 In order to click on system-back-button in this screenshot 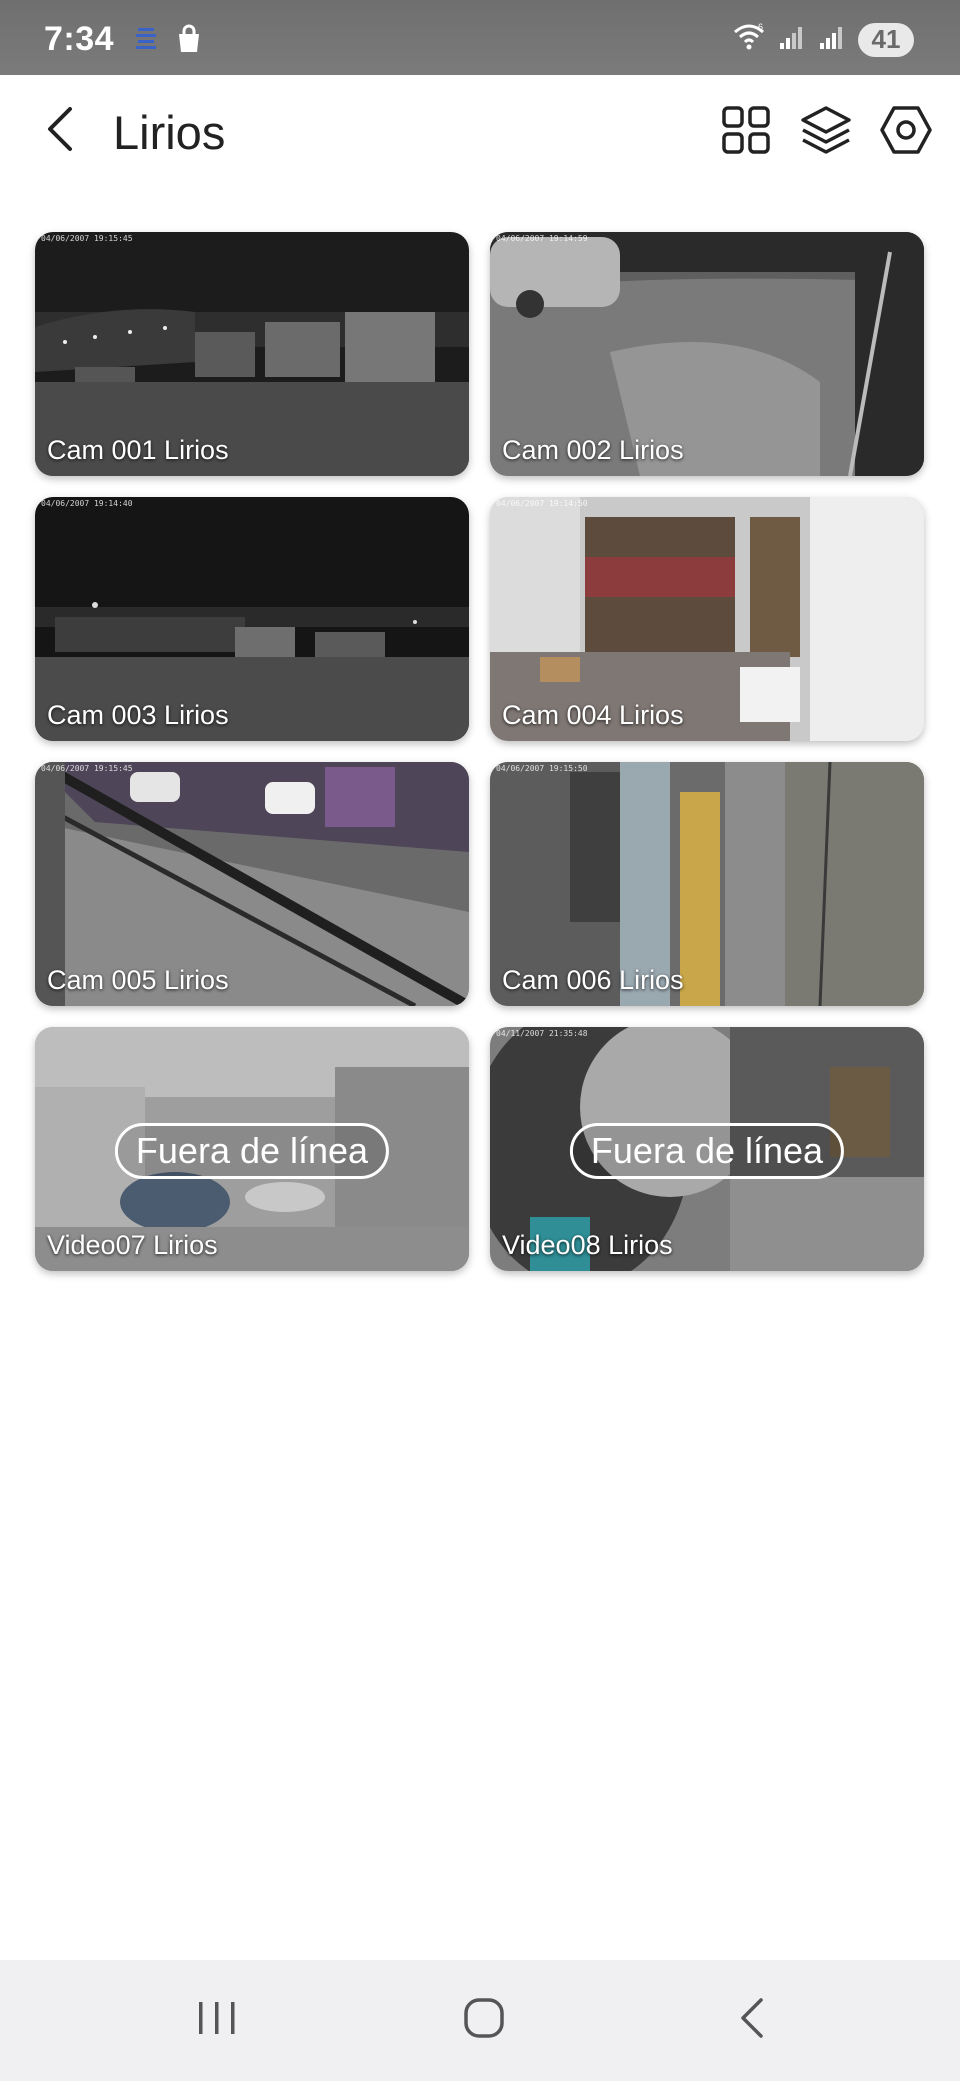, I will do `click(753, 2020)`.